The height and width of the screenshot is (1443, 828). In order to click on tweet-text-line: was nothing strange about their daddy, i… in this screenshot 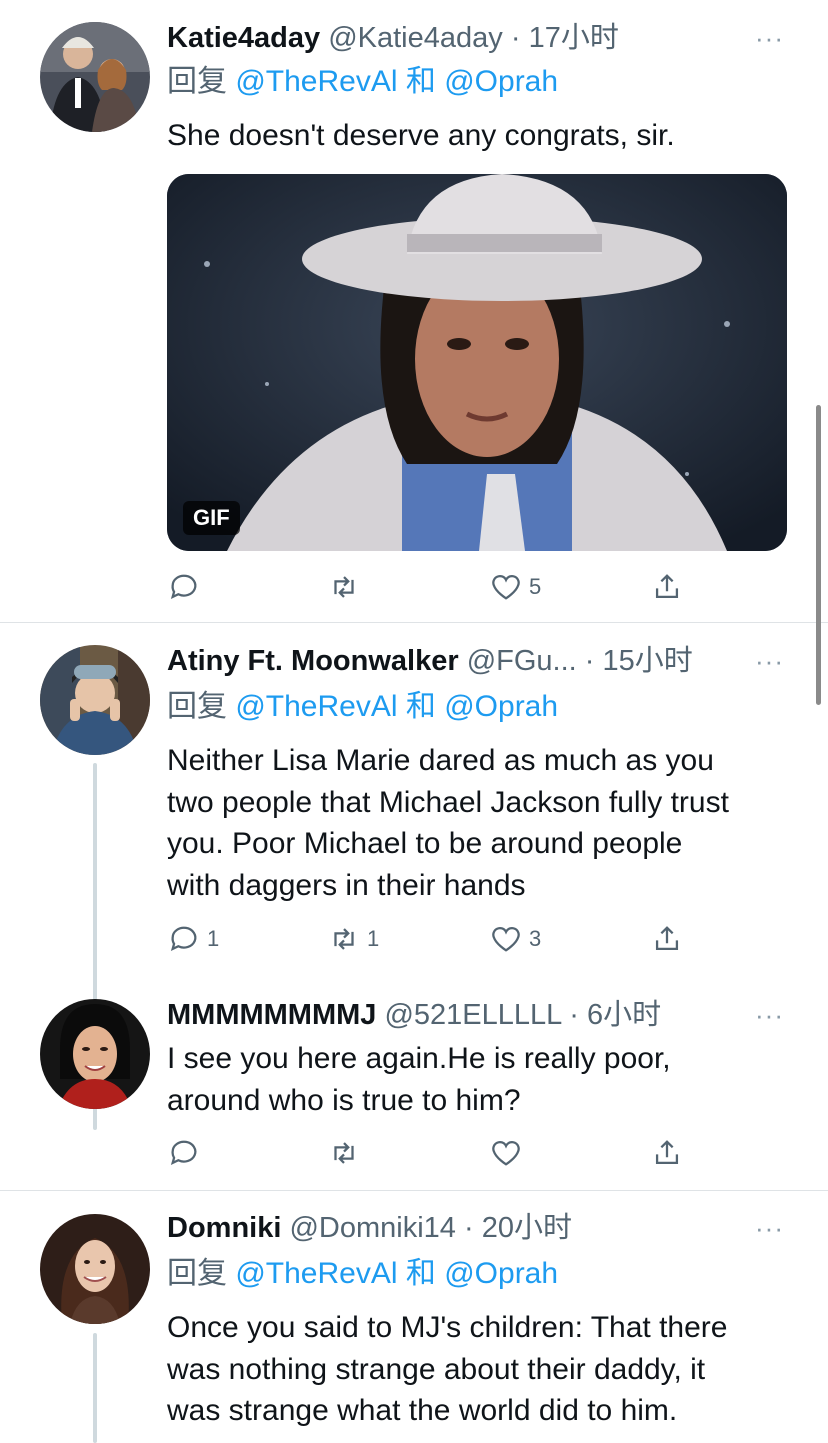, I will do `click(436, 1369)`.